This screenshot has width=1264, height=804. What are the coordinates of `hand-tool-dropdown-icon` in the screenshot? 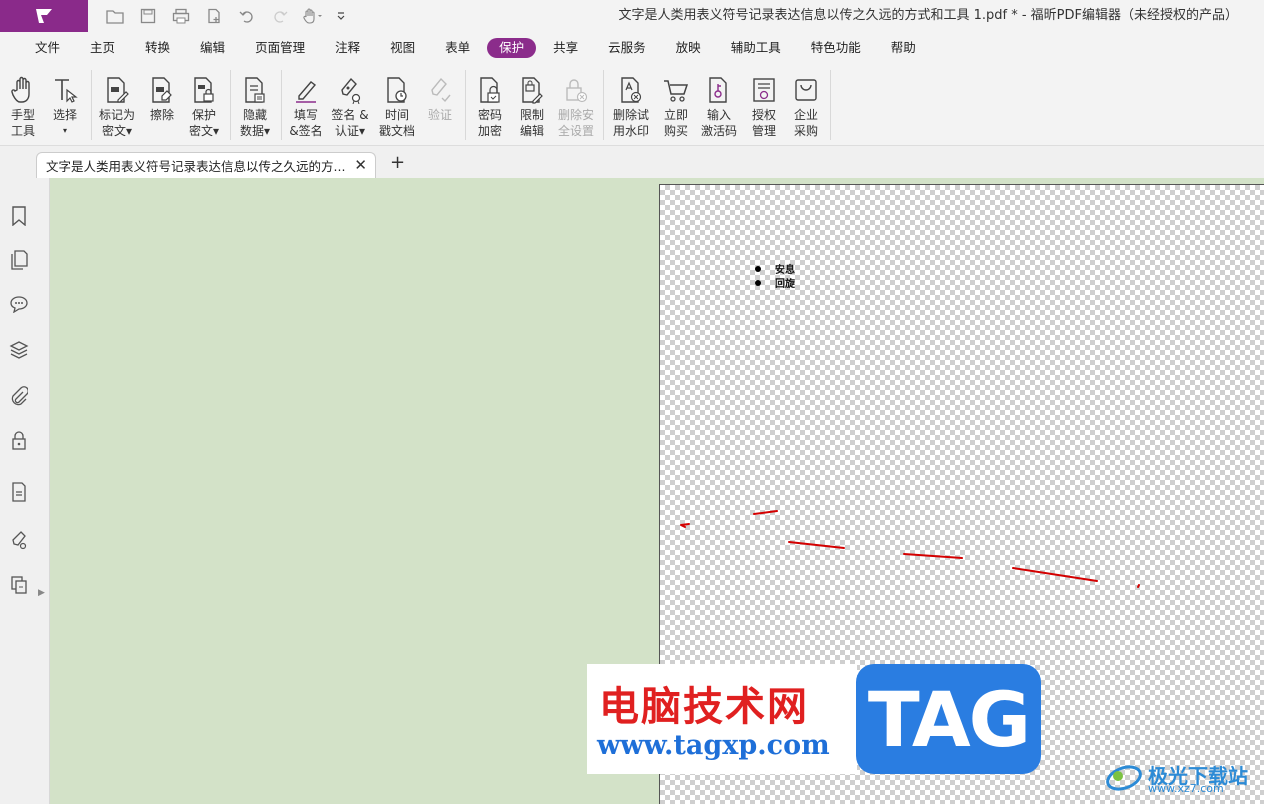 It's located at (312, 16).